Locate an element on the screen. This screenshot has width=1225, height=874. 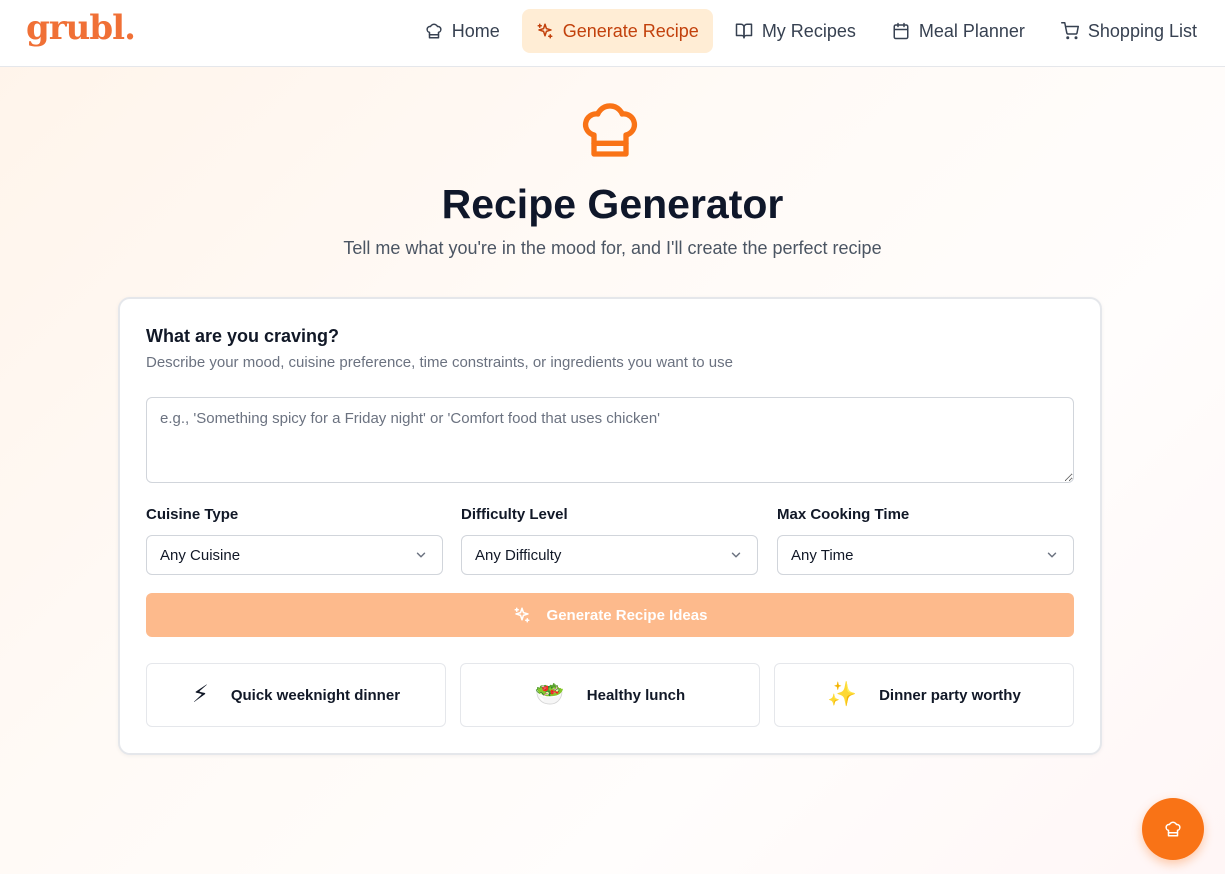
preset-dinner-party-worthy: ✨ Dinner party worthy is located at coordinates (924, 695).